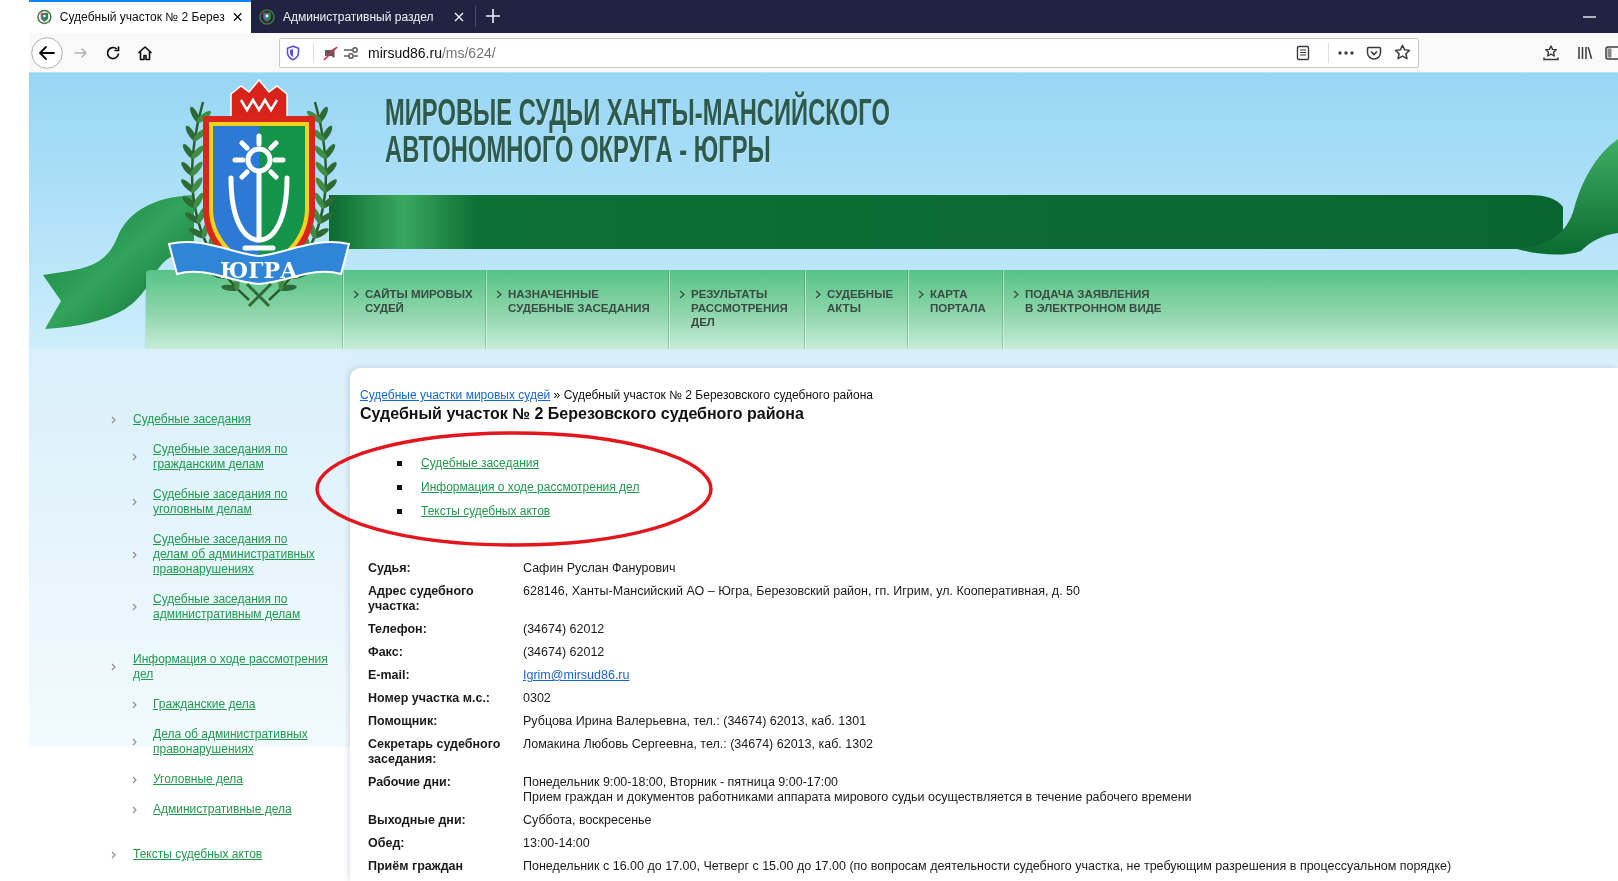  I want to click on sidebar-icon, so click(1611, 52).